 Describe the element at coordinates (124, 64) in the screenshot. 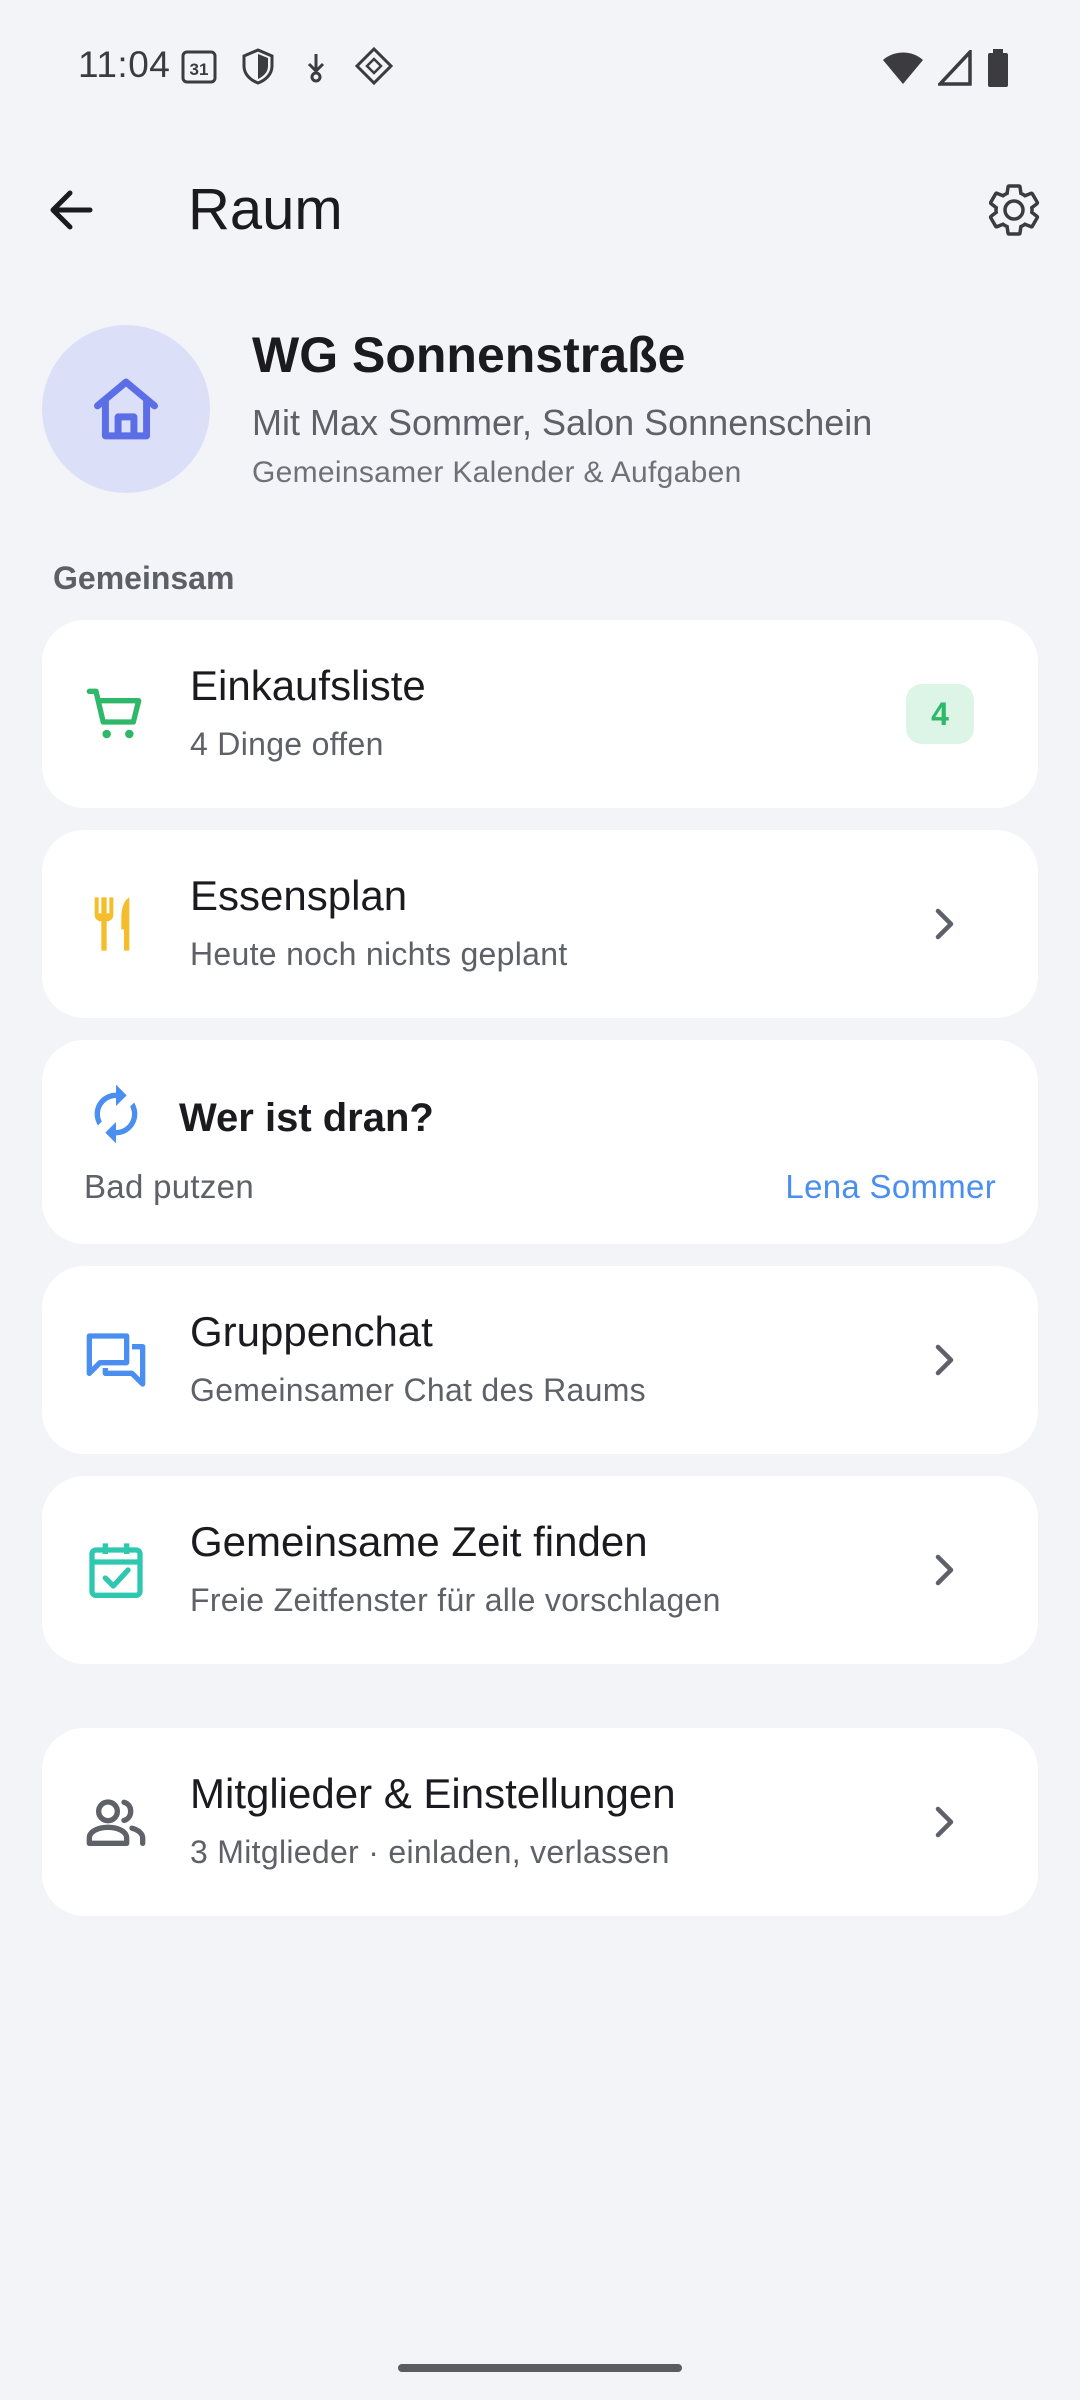

I see `status-time: 11:04` at that location.